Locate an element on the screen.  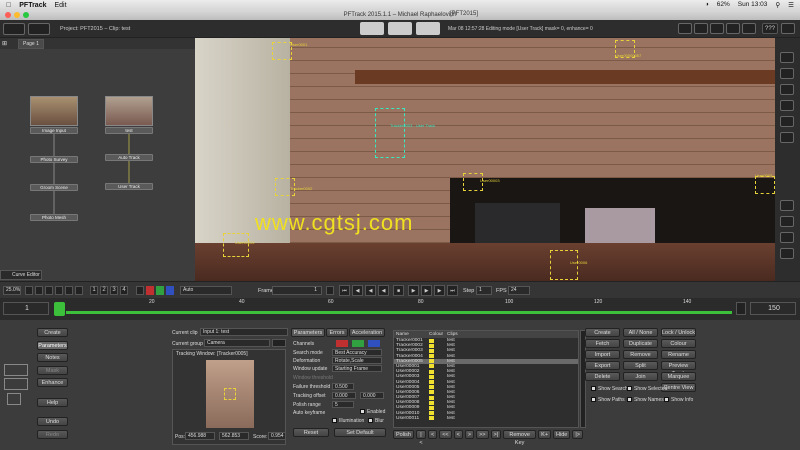
zoom-icon is located at coordinates (49, 290).